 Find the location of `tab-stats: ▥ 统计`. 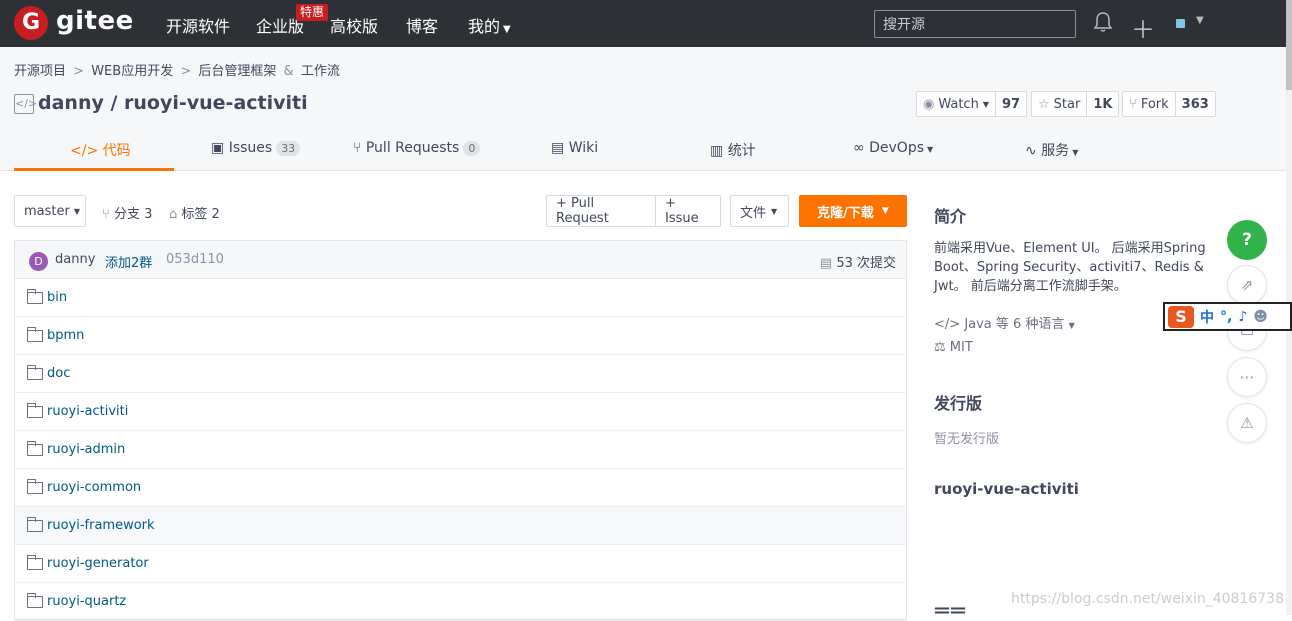

tab-stats: ▥ 统计 is located at coordinates (733, 150).